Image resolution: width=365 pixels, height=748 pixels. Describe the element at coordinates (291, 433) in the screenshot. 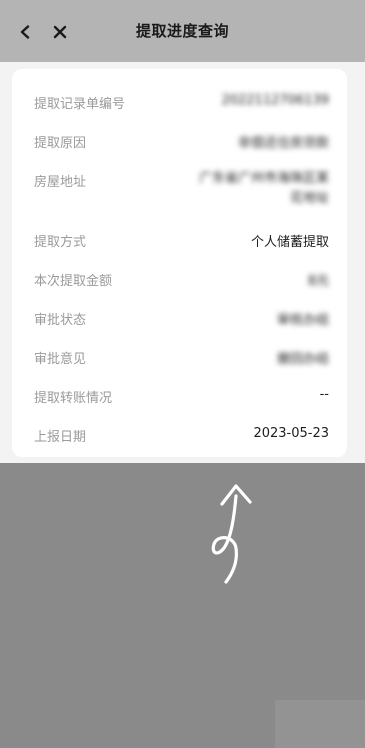

I see `row-value: 2023-05-23` at that location.